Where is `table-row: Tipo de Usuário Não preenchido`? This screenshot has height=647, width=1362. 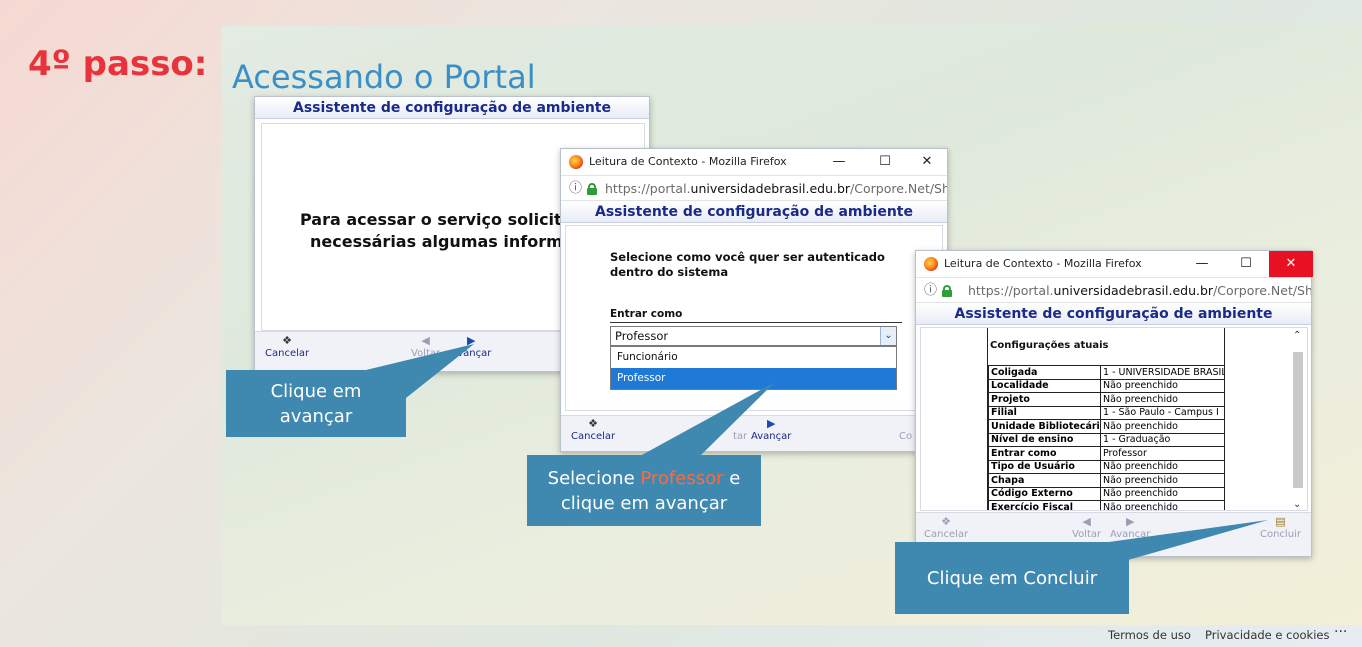 table-row: Tipo de Usuário Não preenchido is located at coordinates (1106, 466).